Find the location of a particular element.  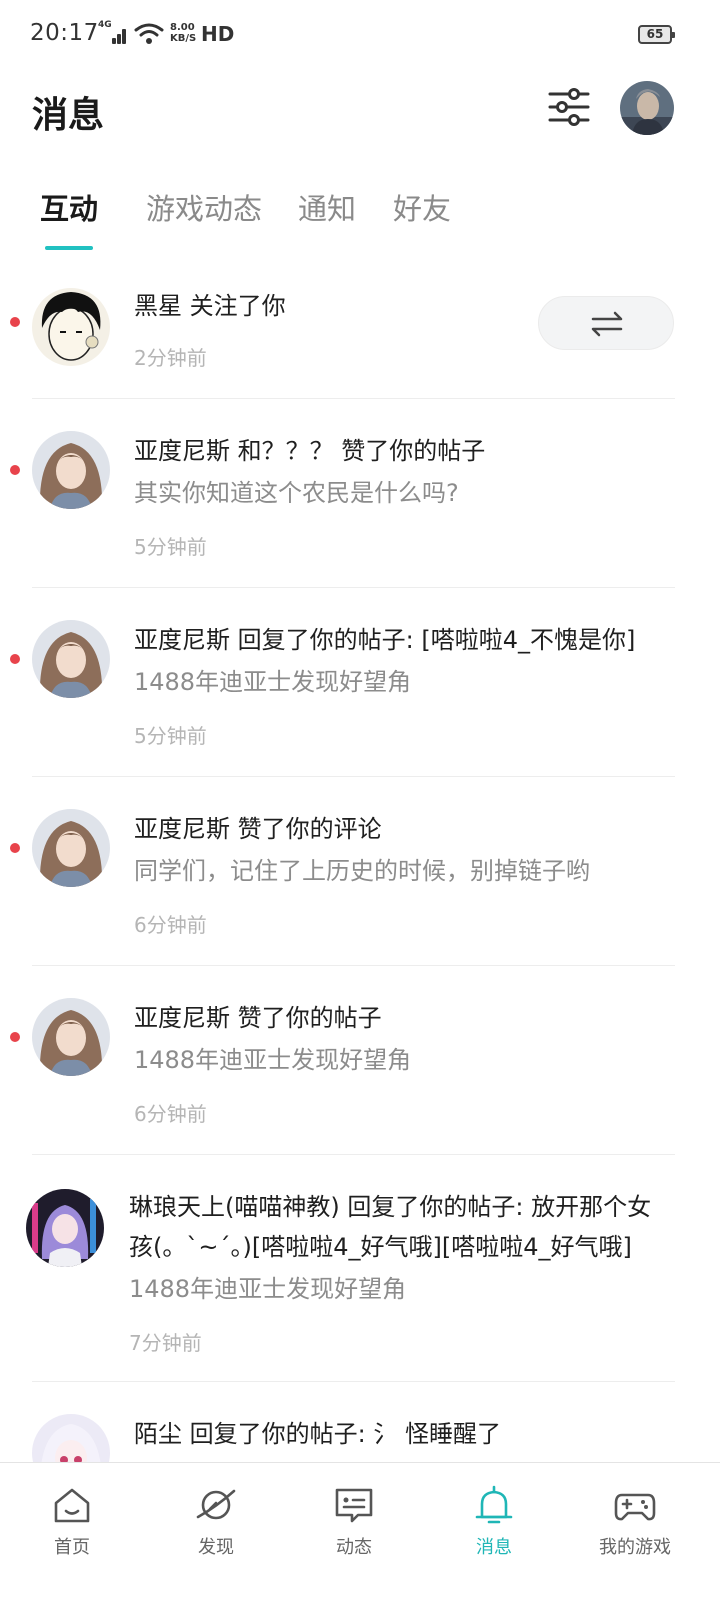

sliders-icon is located at coordinates (569, 107).